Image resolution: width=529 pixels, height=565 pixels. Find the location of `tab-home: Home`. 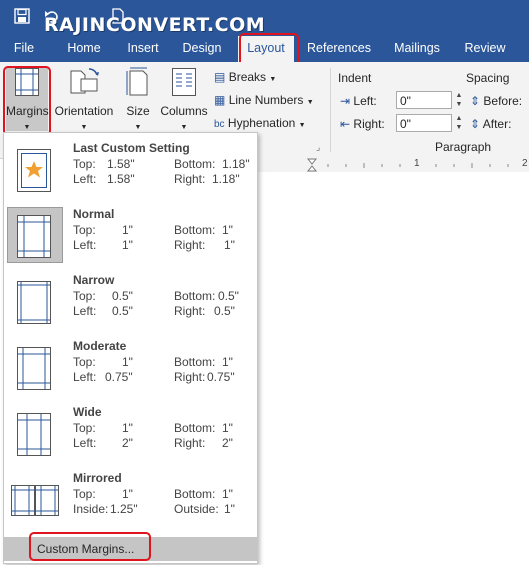

tab-home: Home is located at coordinates (84, 49).